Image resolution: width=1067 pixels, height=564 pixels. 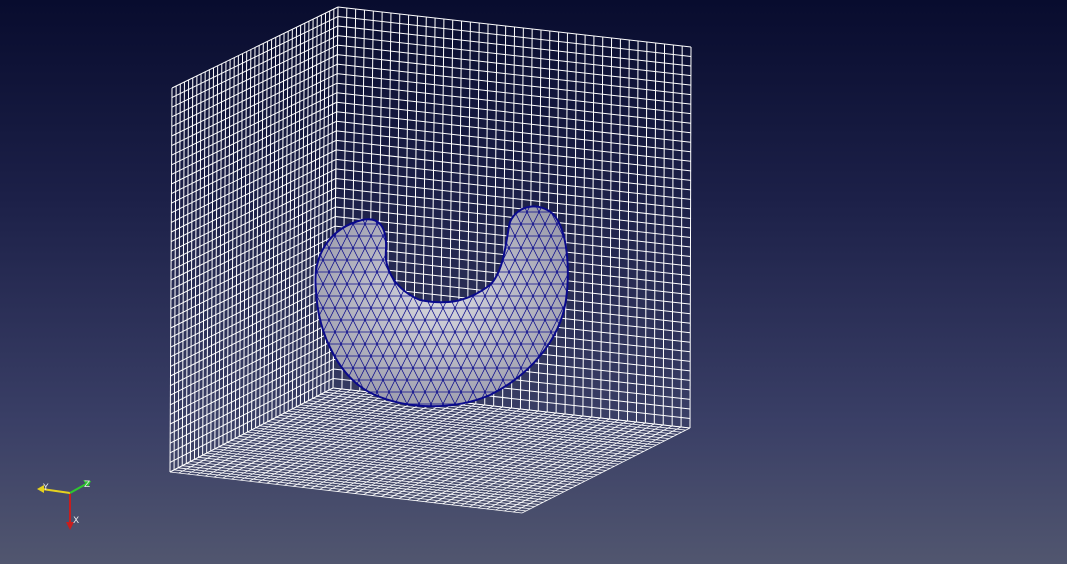 What do you see at coordinates (76, 521) in the screenshot?
I see `x-axis-label: X` at bounding box center [76, 521].